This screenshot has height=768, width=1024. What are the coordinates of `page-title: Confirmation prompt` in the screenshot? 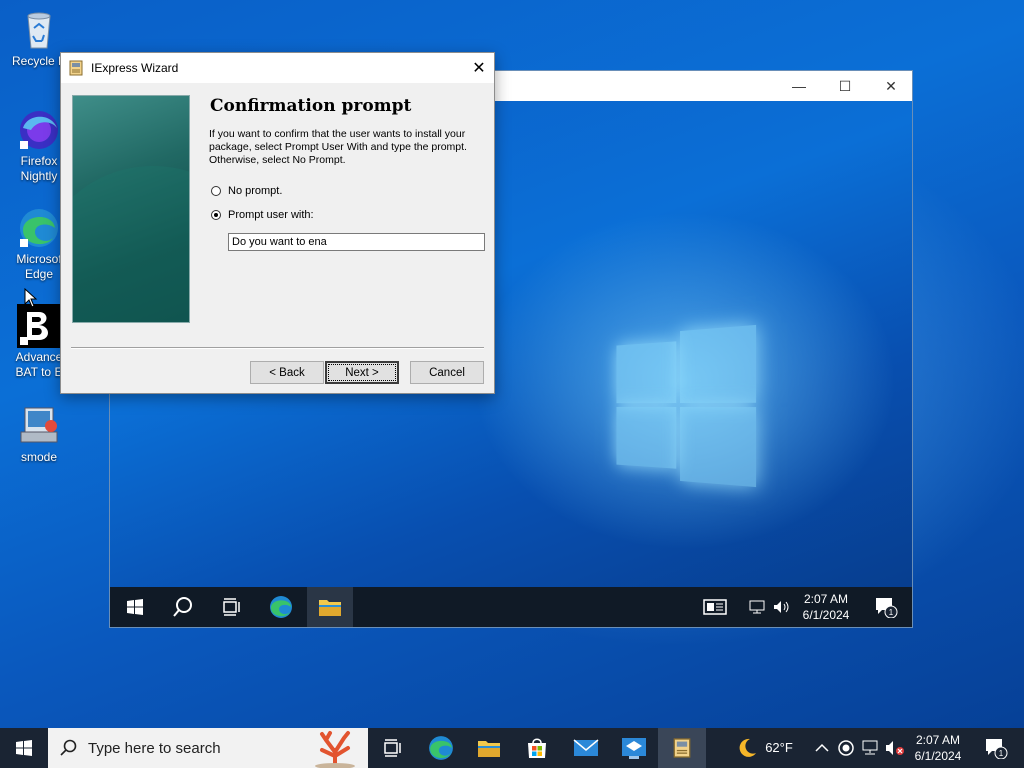 It's located at (311, 106).